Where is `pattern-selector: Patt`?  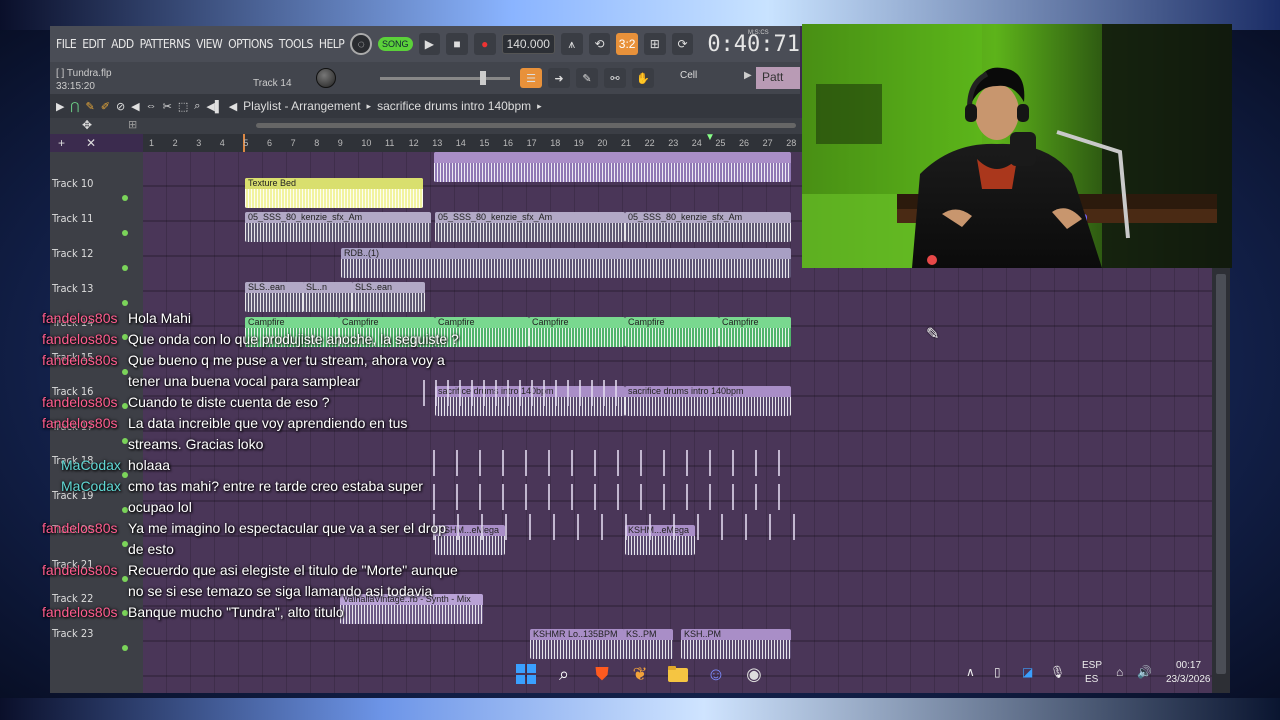 pattern-selector: Patt is located at coordinates (778, 78).